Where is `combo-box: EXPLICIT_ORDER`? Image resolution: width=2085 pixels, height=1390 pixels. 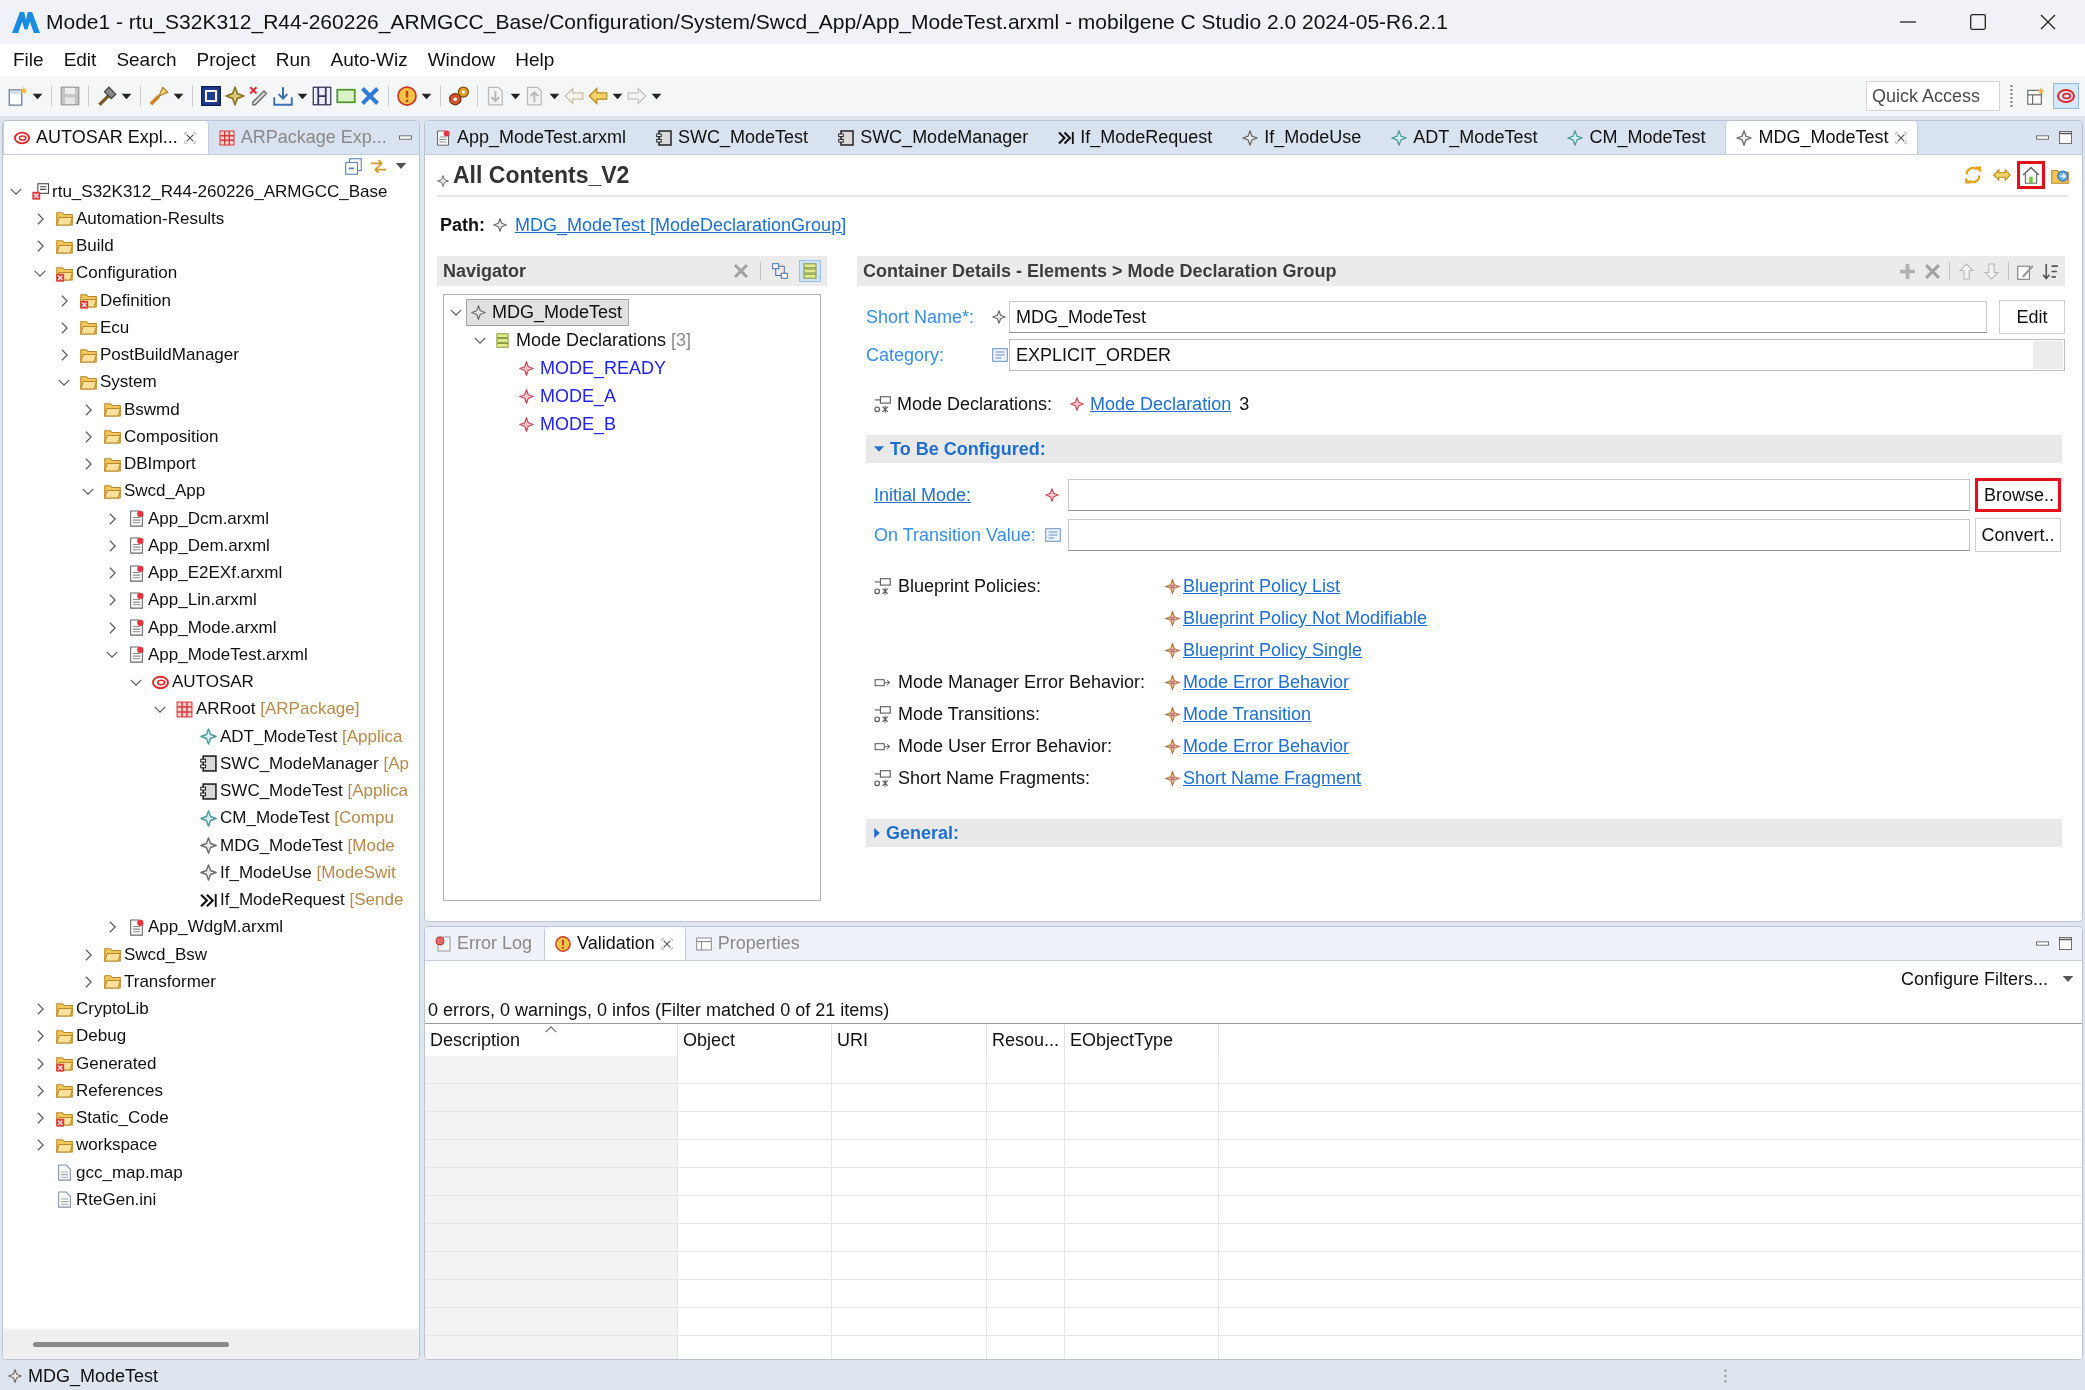 combo-box: EXPLICIT_ORDER is located at coordinates (1537, 355).